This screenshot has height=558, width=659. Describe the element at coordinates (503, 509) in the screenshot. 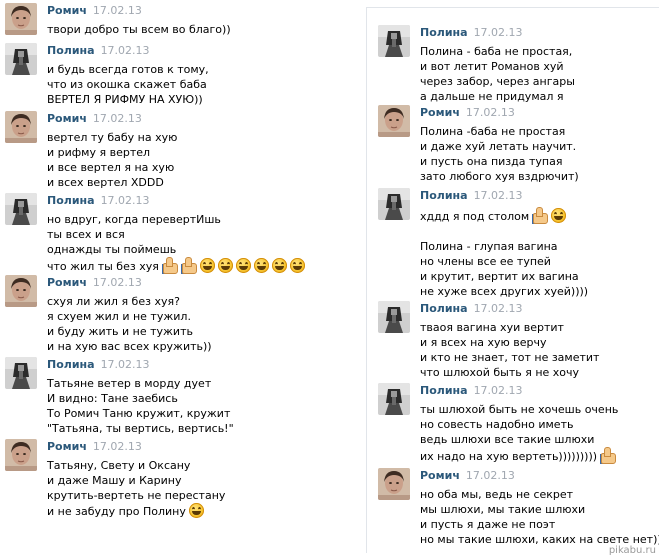

I see `message-line-text: мы шлюхи, мы такие шлюхи` at that location.